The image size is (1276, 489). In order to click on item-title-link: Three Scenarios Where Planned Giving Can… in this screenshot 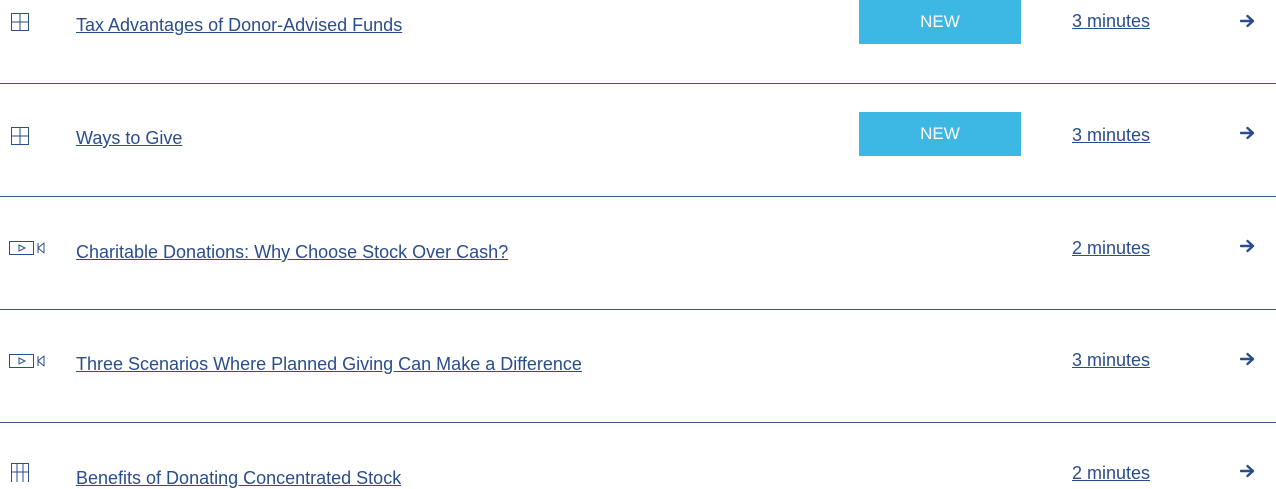, I will do `click(329, 364)`.